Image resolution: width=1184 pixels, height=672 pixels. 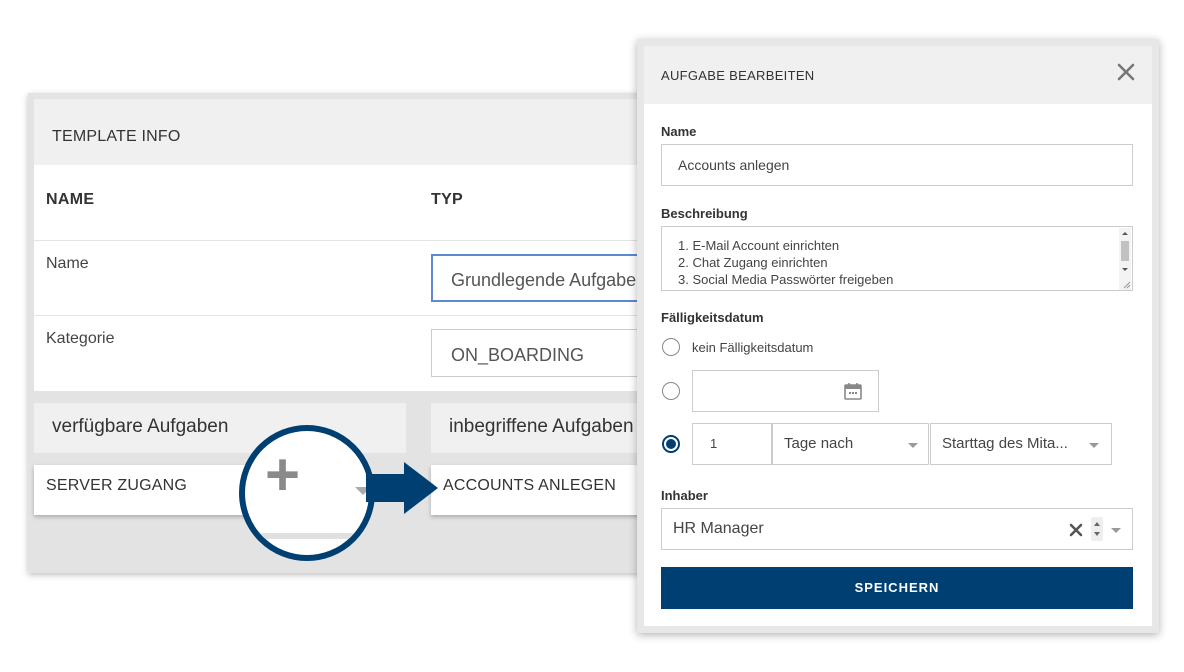 I want to click on no-due-date-label: kein Fälligkeitsdatum, so click(x=753, y=347).